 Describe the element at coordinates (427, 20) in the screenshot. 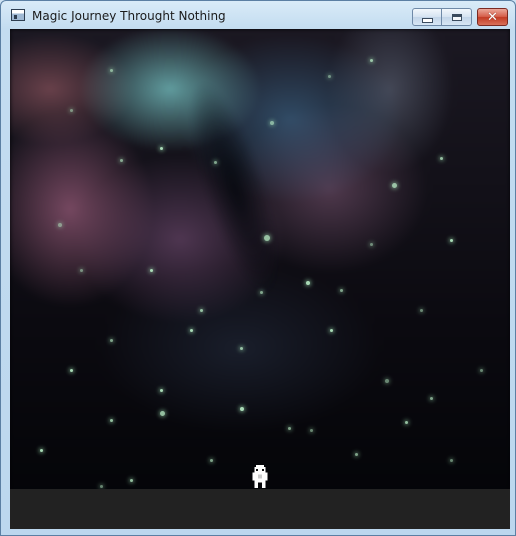

I see `minimize-icon` at that location.